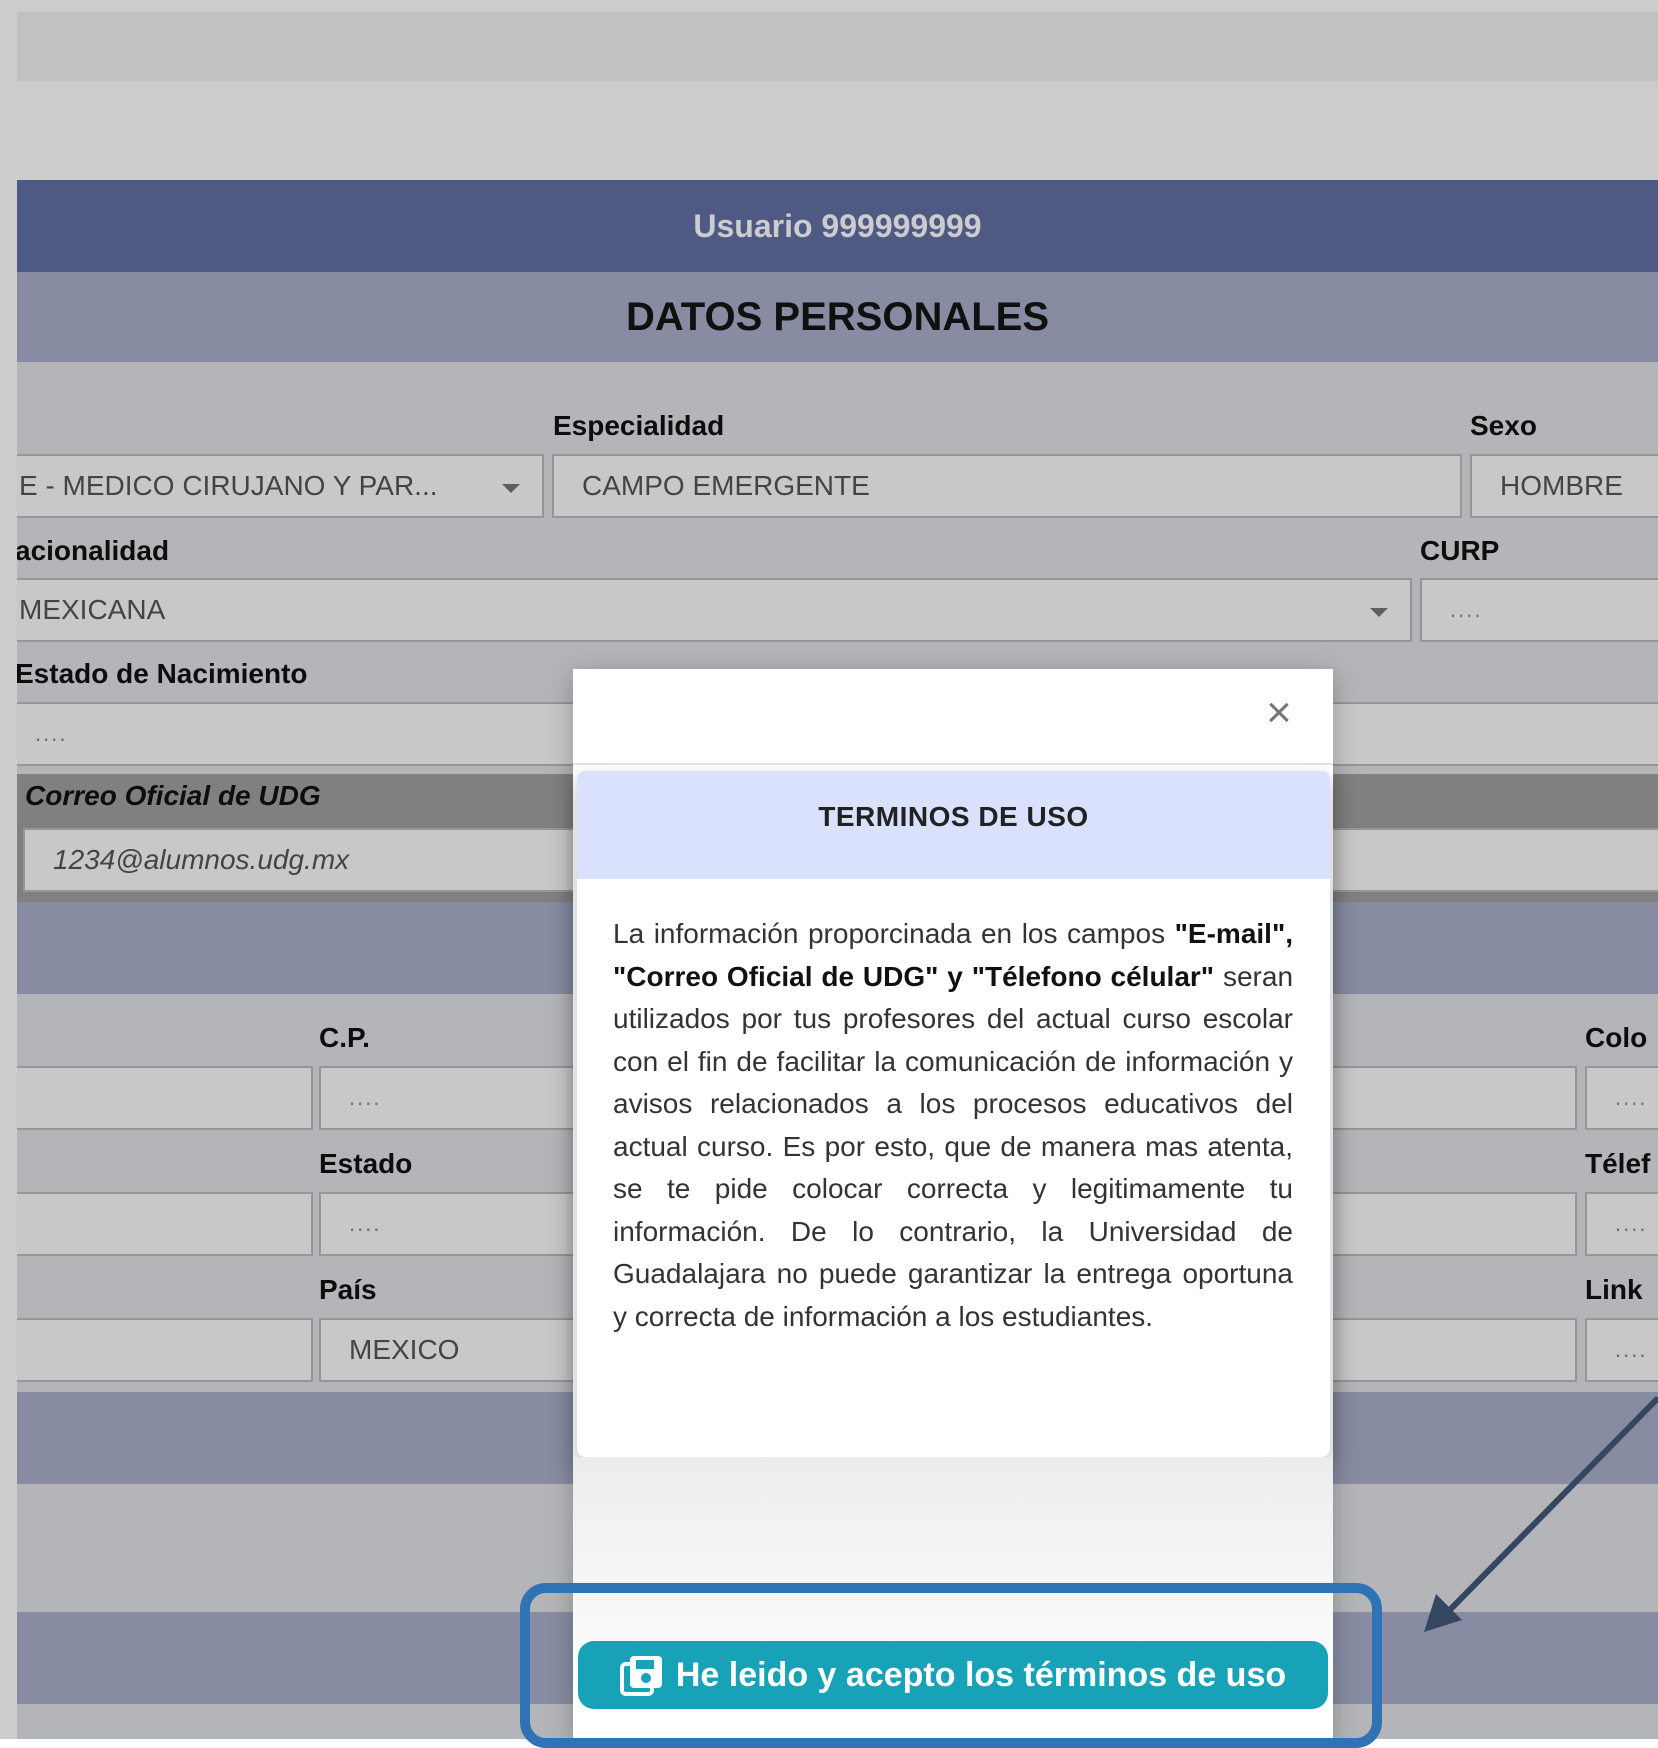 This screenshot has width=1658, height=1748. Describe the element at coordinates (1547, 1509) in the screenshot. I see `arrow-shaft` at that location.